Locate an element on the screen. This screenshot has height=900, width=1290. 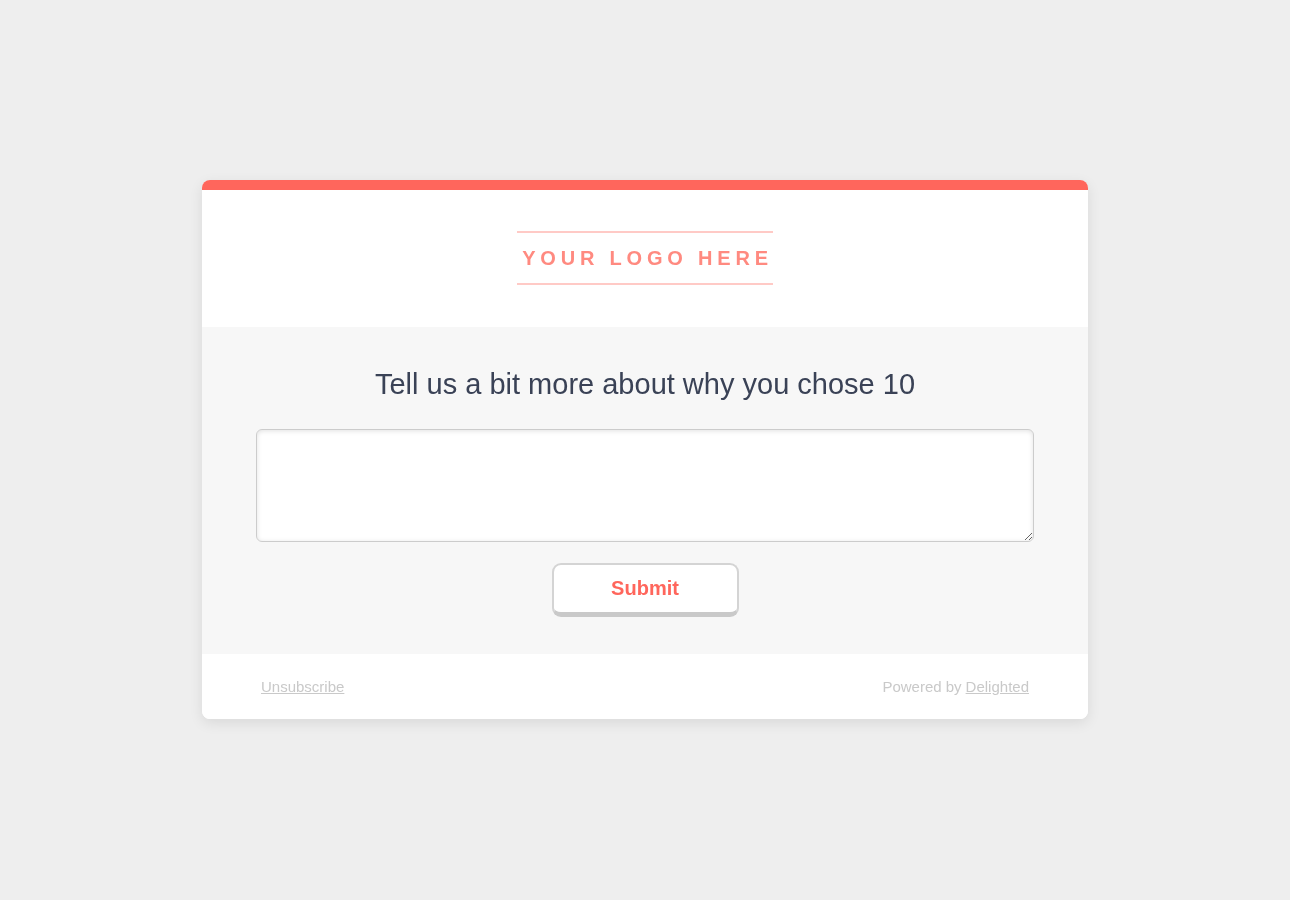
comment-field is located at coordinates (645, 485).